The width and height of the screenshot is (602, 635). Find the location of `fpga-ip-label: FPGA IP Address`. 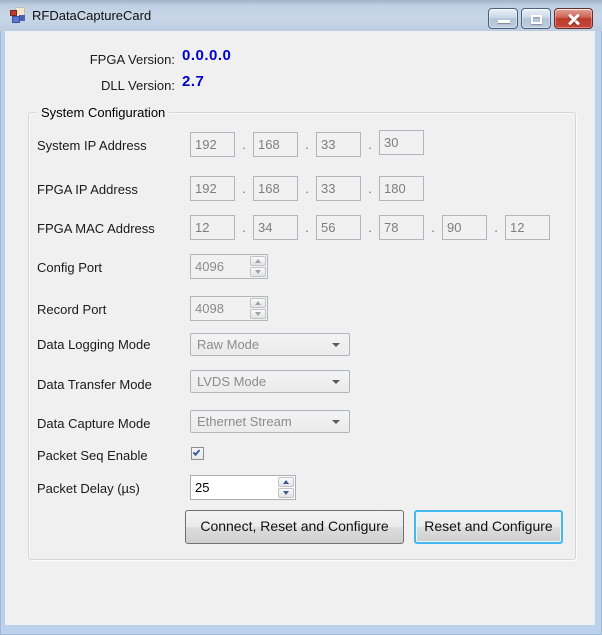

fpga-ip-label: FPGA IP Address is located at coordinates (87, 189).